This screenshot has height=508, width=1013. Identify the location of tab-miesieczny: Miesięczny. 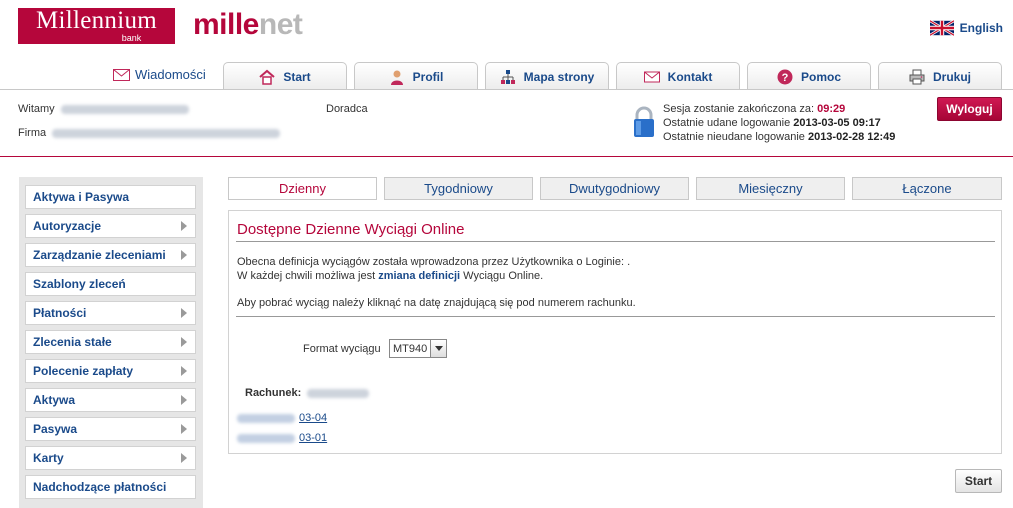
(770, 188).